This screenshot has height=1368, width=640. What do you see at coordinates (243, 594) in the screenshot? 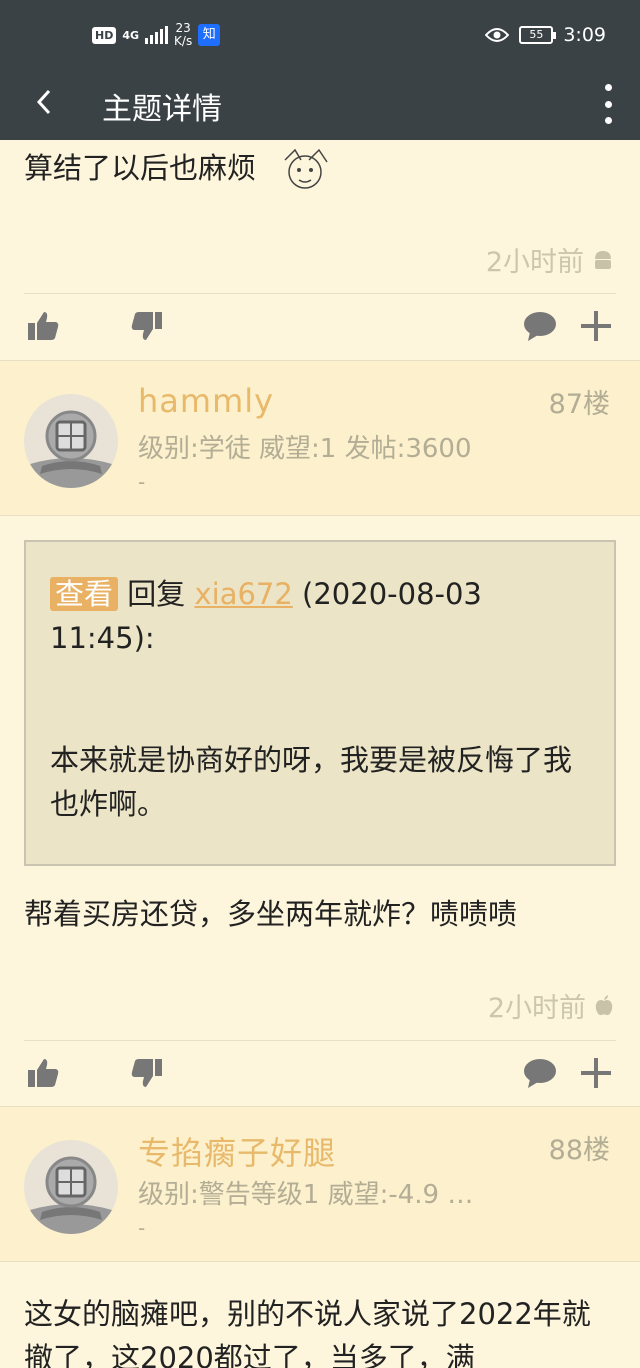
I see `reply-user-link: xia672` at bounding box center [243, 594].